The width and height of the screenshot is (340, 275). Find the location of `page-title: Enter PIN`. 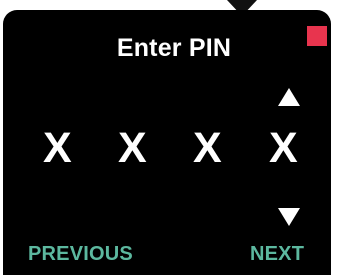

page-title: Enter PIN is located at coordinates (174, 48).